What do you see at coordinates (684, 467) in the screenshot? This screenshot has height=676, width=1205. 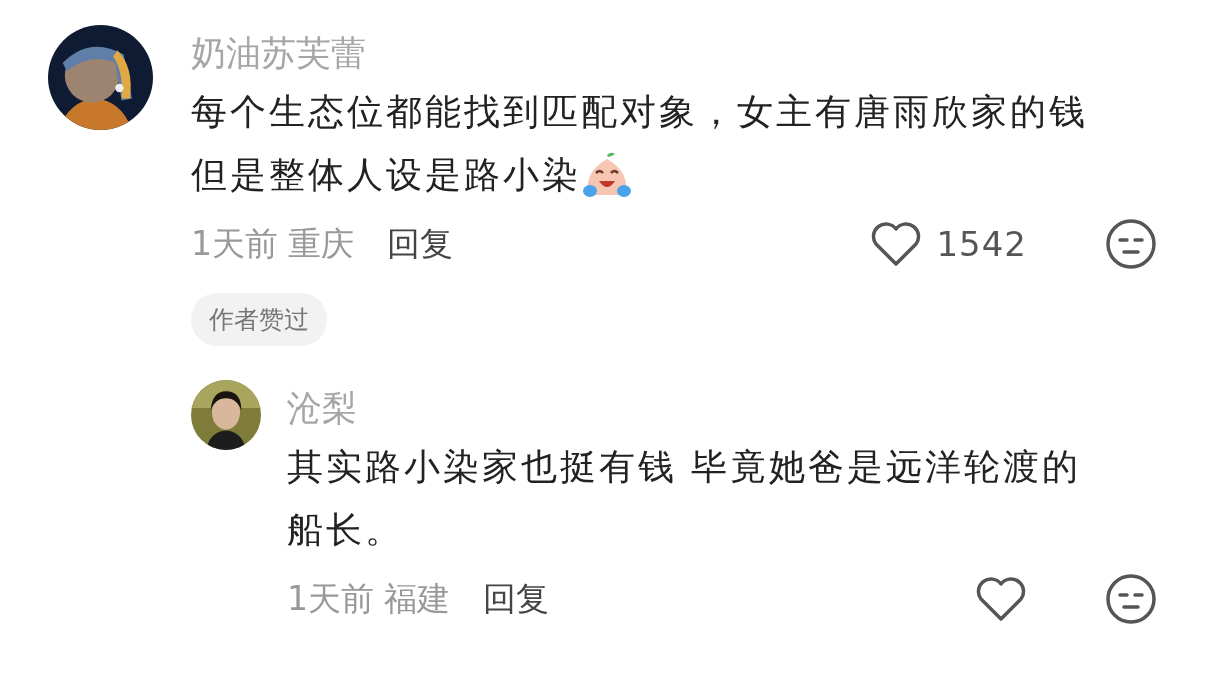 I see `comment-text: 其实路小染家也挺有钱 毕竟她爸是远洋轮渡的` at bounding box center [684, 467].